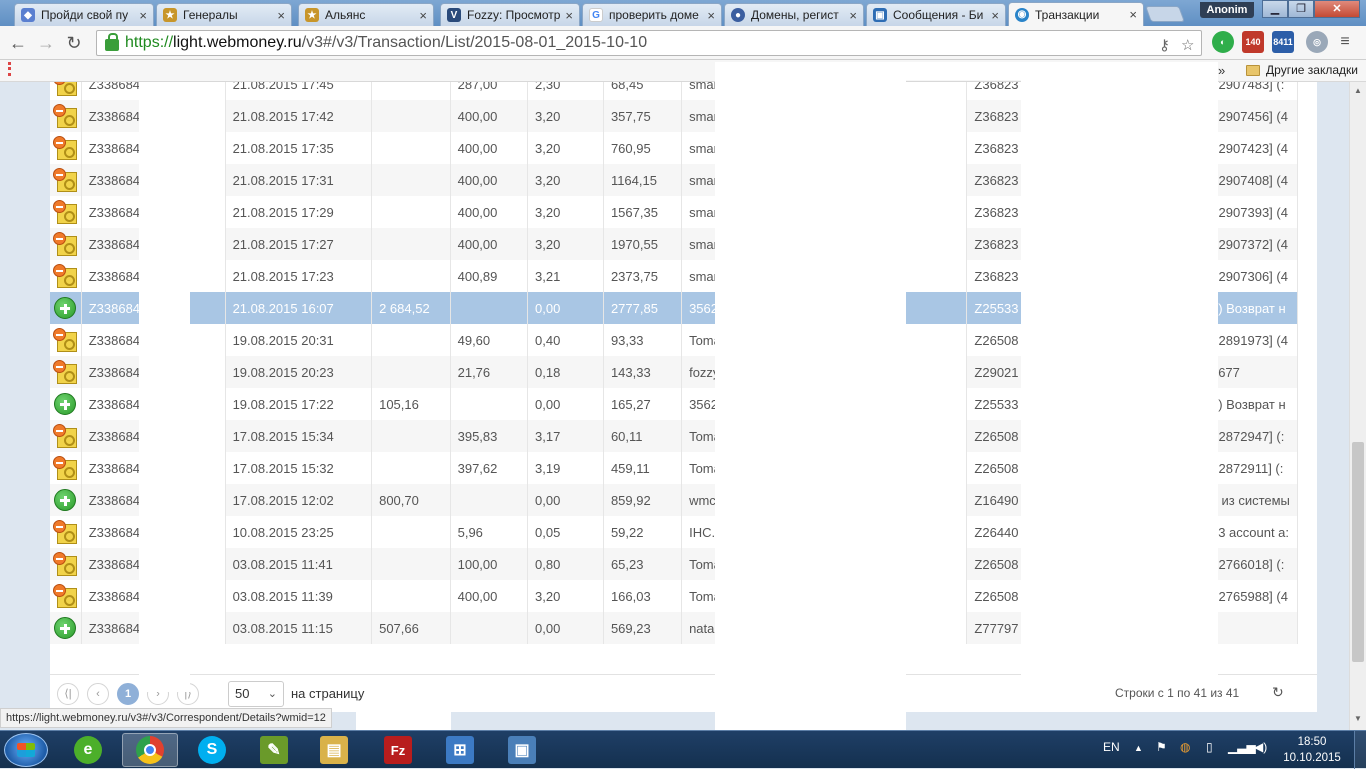  Describe the element at coordinates (996, 372) in the screenshot. I see `purse-cell: Z29021` at that location.